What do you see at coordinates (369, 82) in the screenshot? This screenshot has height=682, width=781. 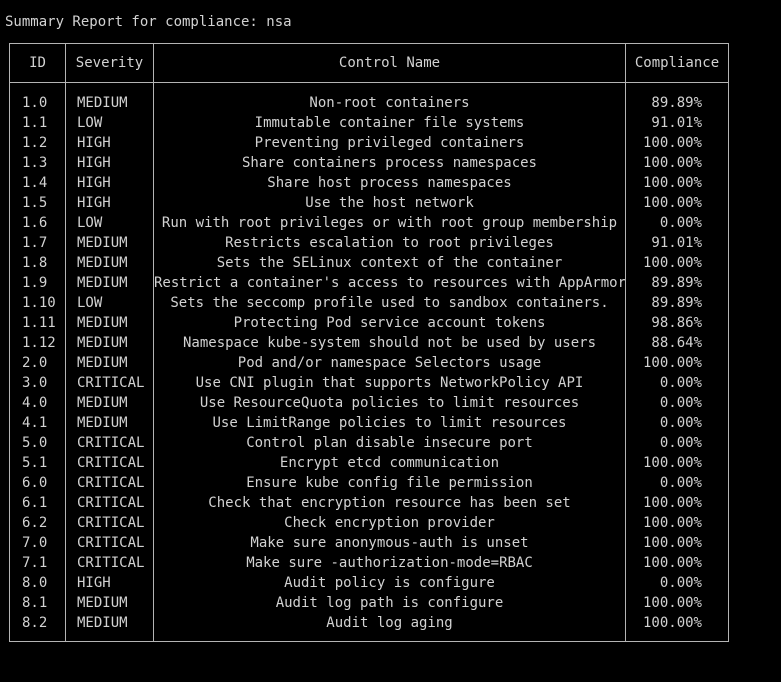 I see `header-divider` at bounding box center [369, 82].